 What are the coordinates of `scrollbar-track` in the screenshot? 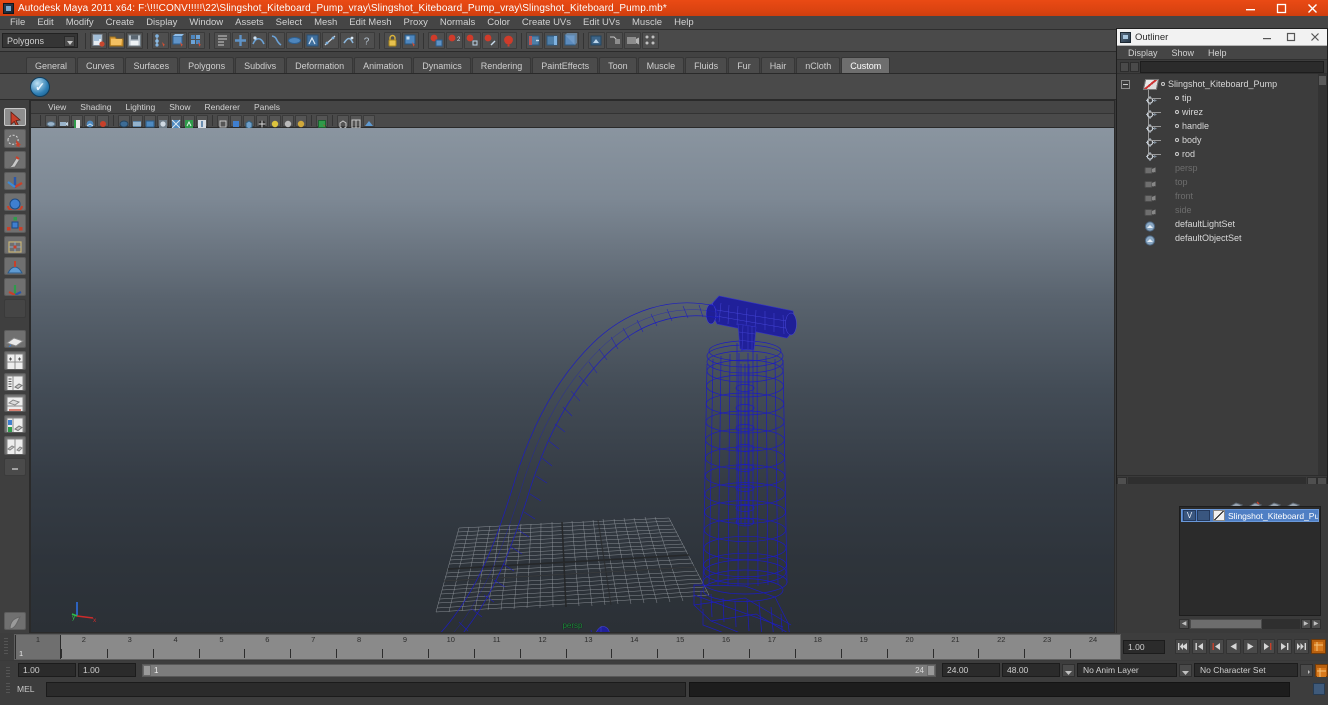 It's located at (1245, 623).